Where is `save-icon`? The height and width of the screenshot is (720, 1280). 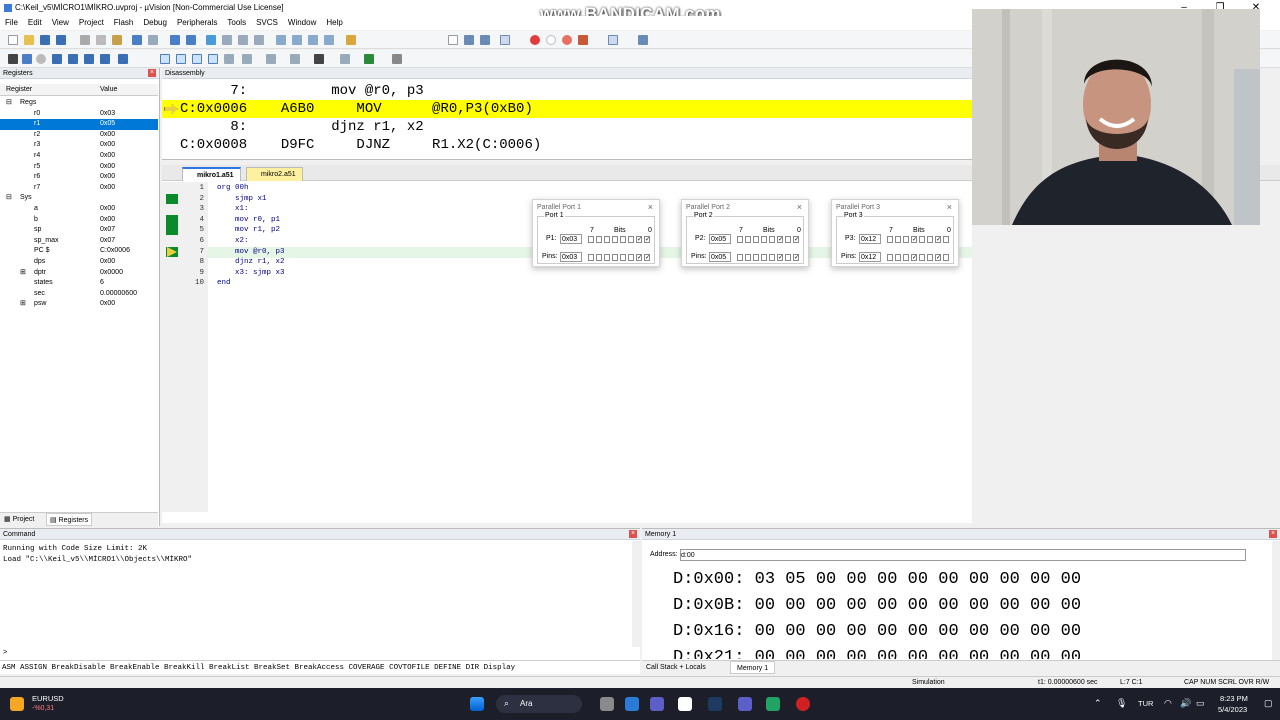 save-icon is located at coordinates (45, 40).